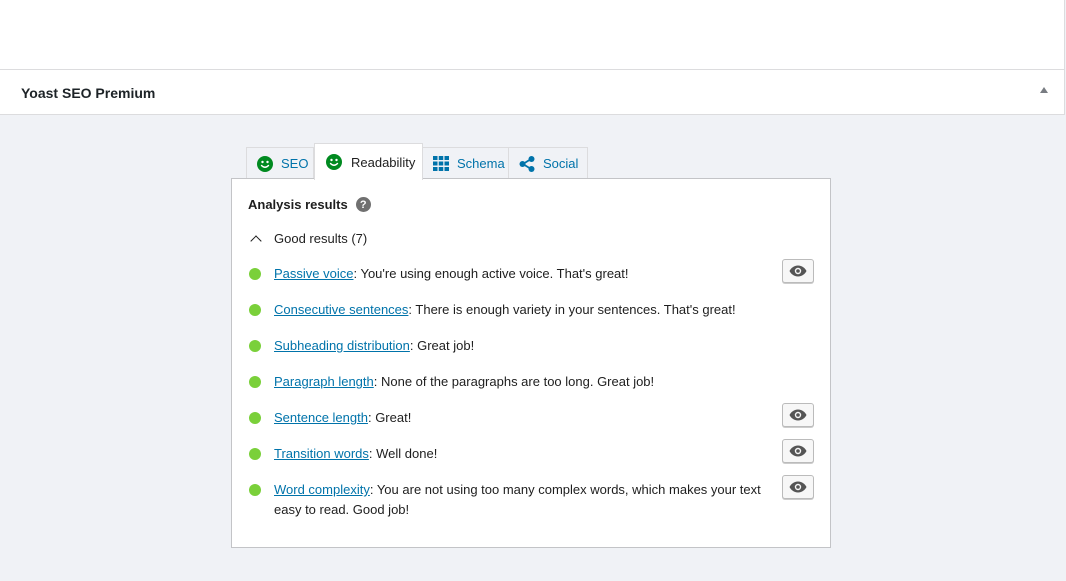 The width and height of the screenshot is (1066, 581). I want to click on analysis-heading-text: Analysis results, so click(298, 204).